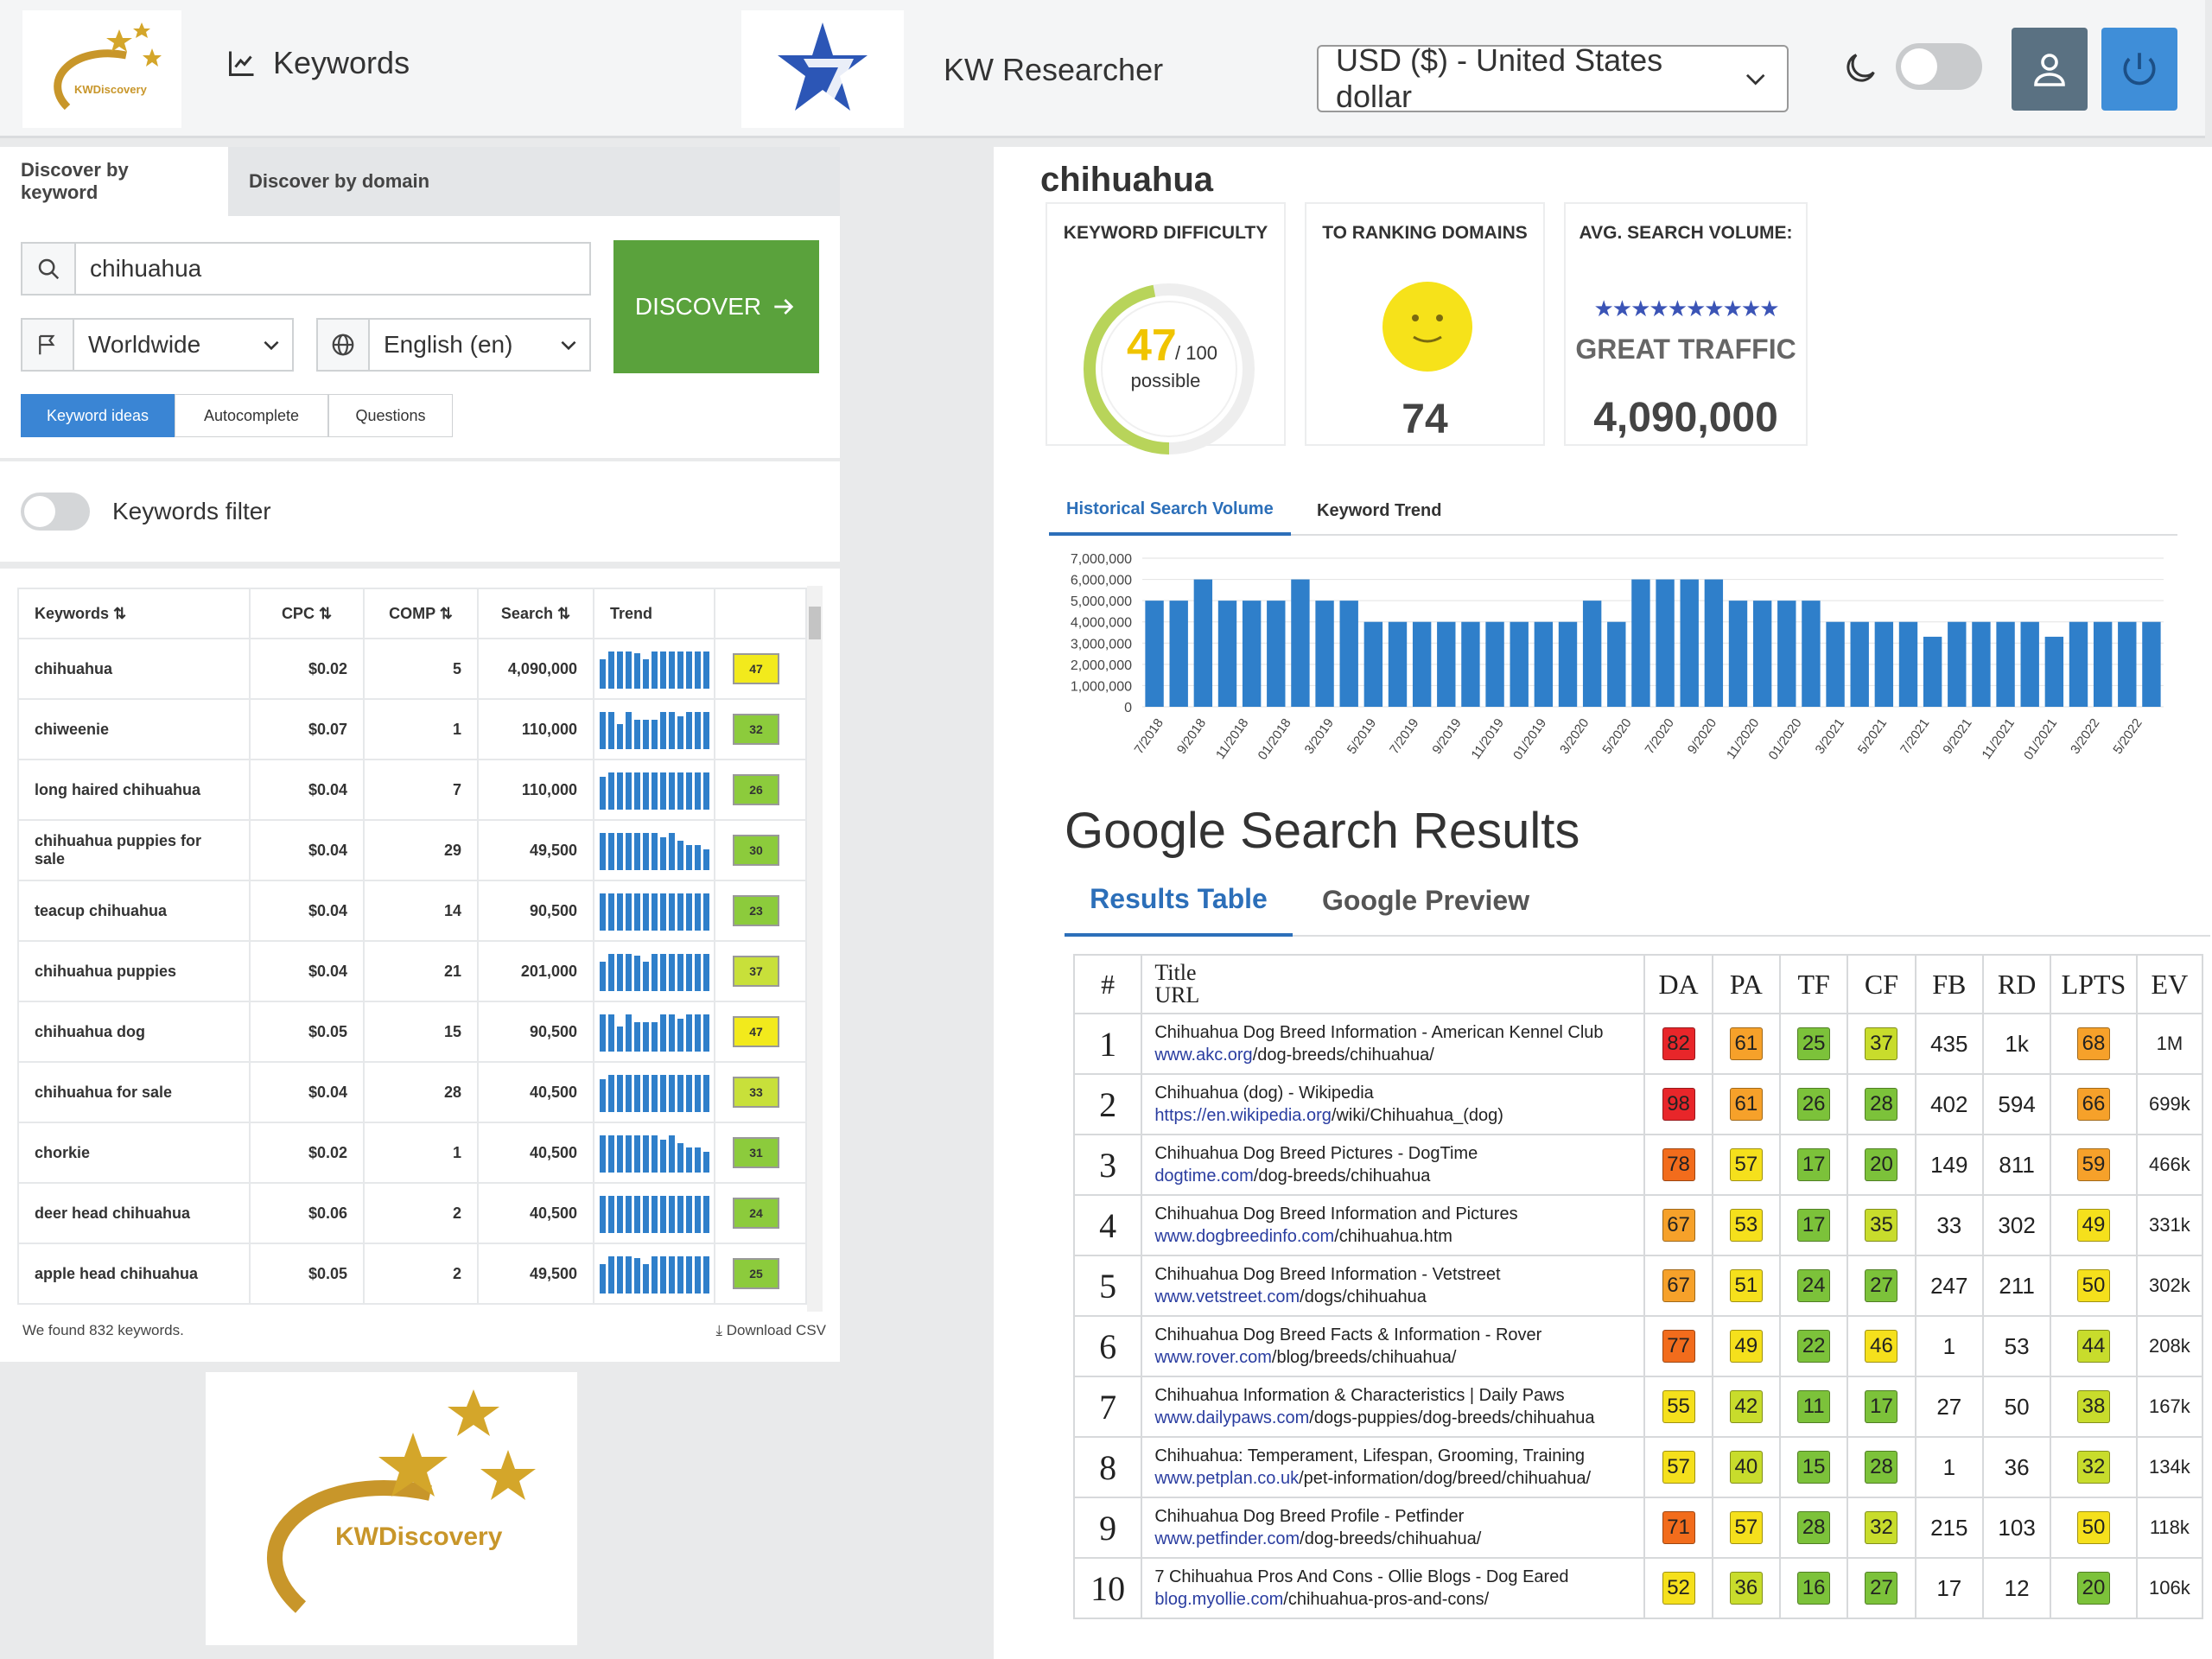 The width and height of the screenshot is (2212, 1659). What do you see at coordinates (134, 971) in the screenshot?
I see `keyword-cell: chihuahua puppies` at bounding box center [134, 971].